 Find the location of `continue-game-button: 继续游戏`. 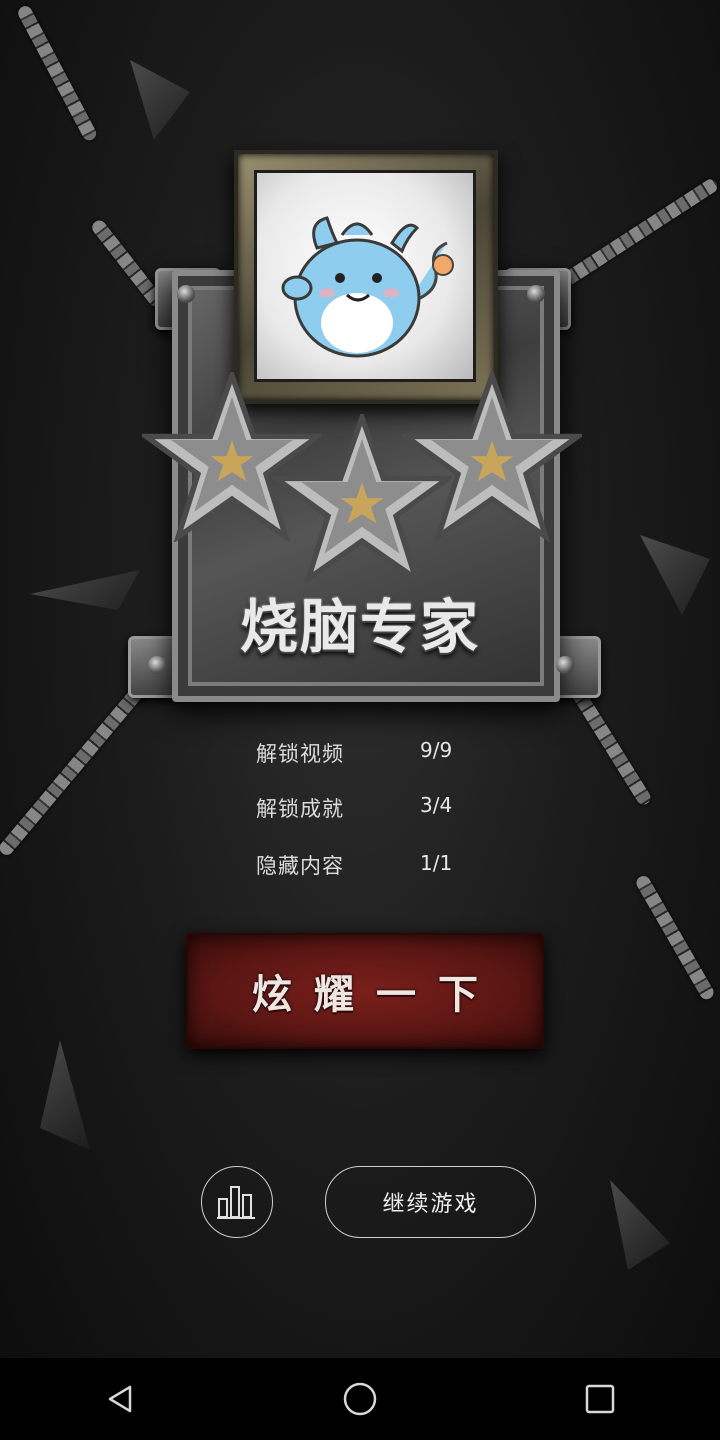

continue-game-button: 继续游戏 is located at coordinates (430, 1202).